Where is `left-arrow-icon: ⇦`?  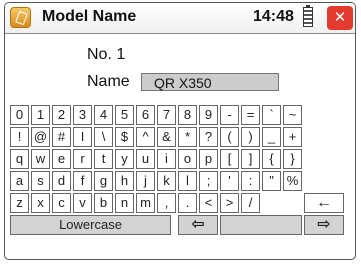 left-arrow-icon: ⇦ is located at coordinates (198, 224).